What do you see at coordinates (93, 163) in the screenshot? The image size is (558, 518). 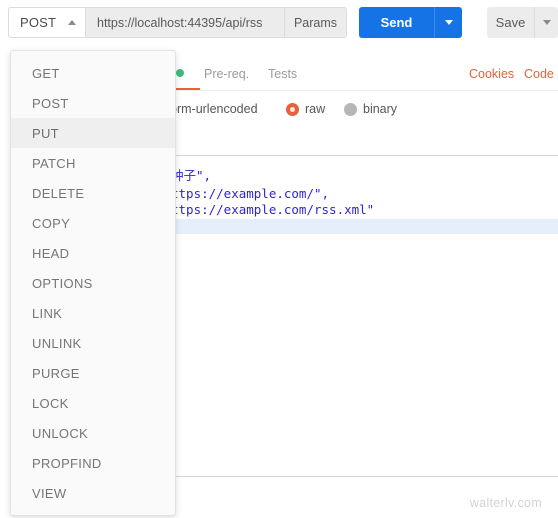 I see `menu-item-patch: PATCH` at bounding box center [93, 163].